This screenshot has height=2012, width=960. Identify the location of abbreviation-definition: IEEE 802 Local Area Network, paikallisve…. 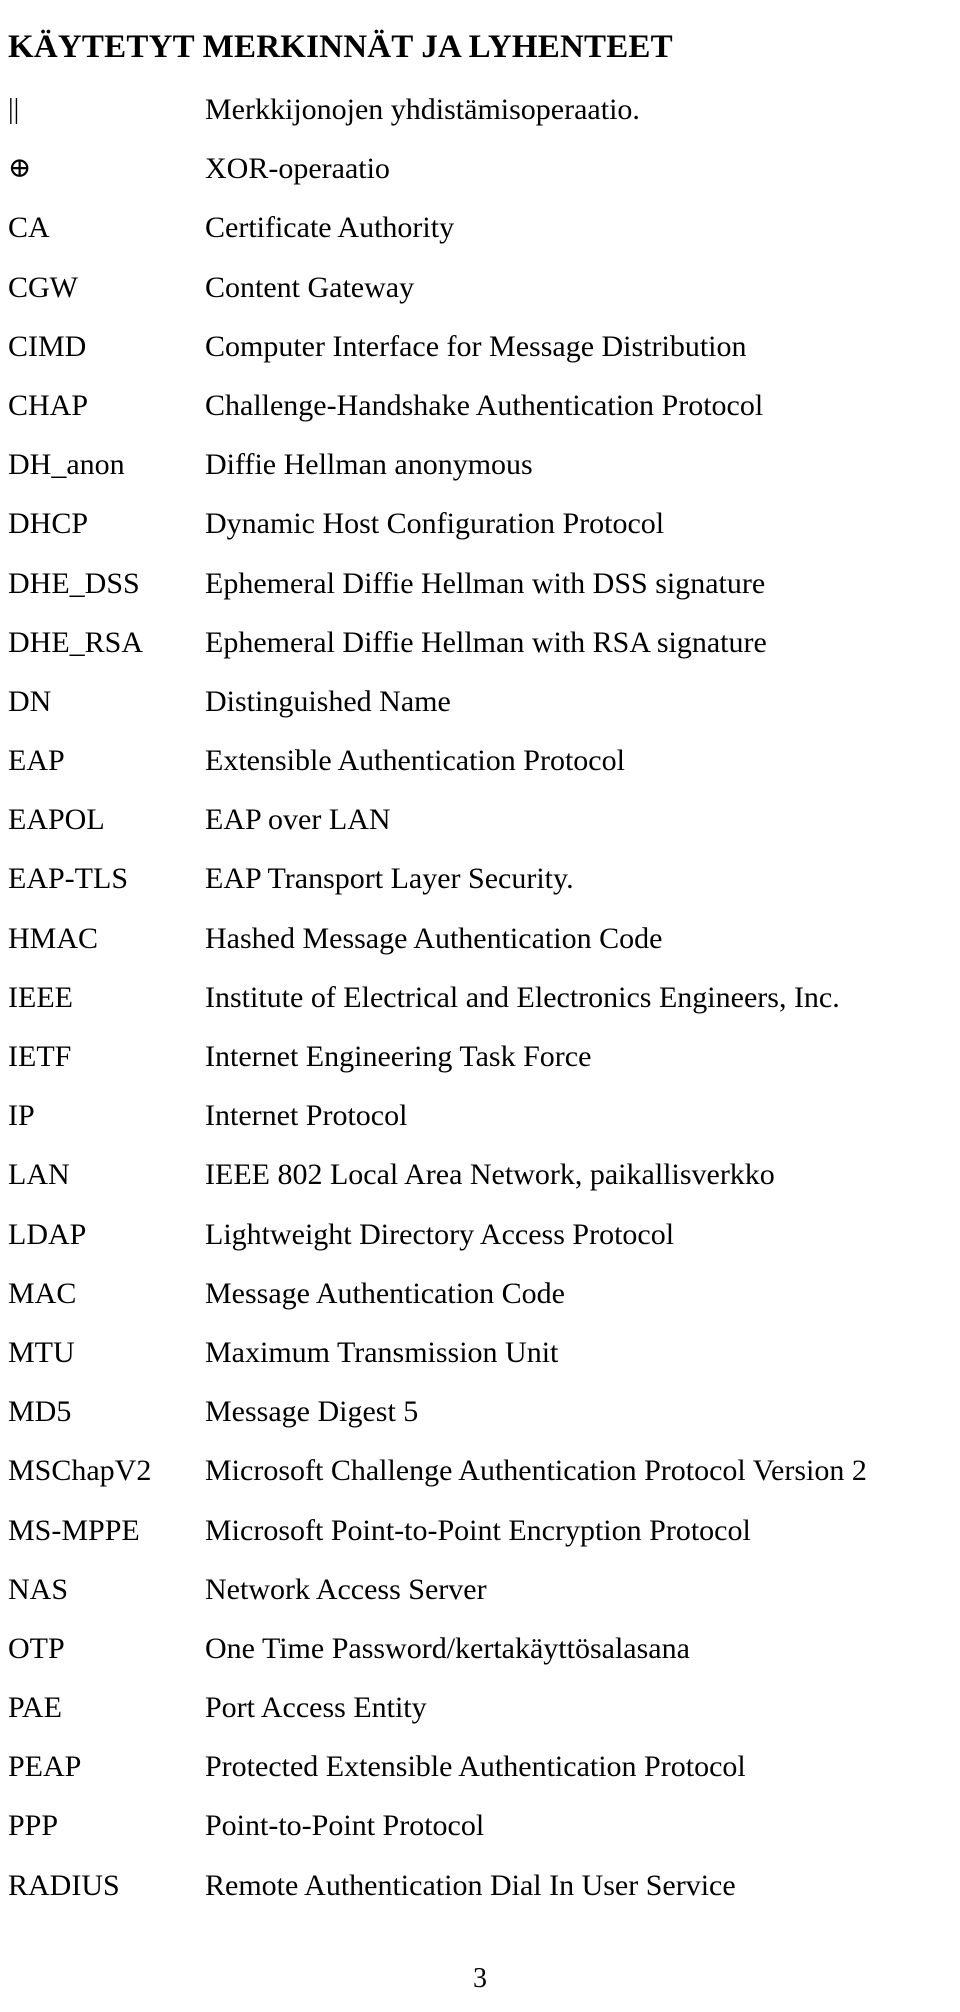
(490, 1175).